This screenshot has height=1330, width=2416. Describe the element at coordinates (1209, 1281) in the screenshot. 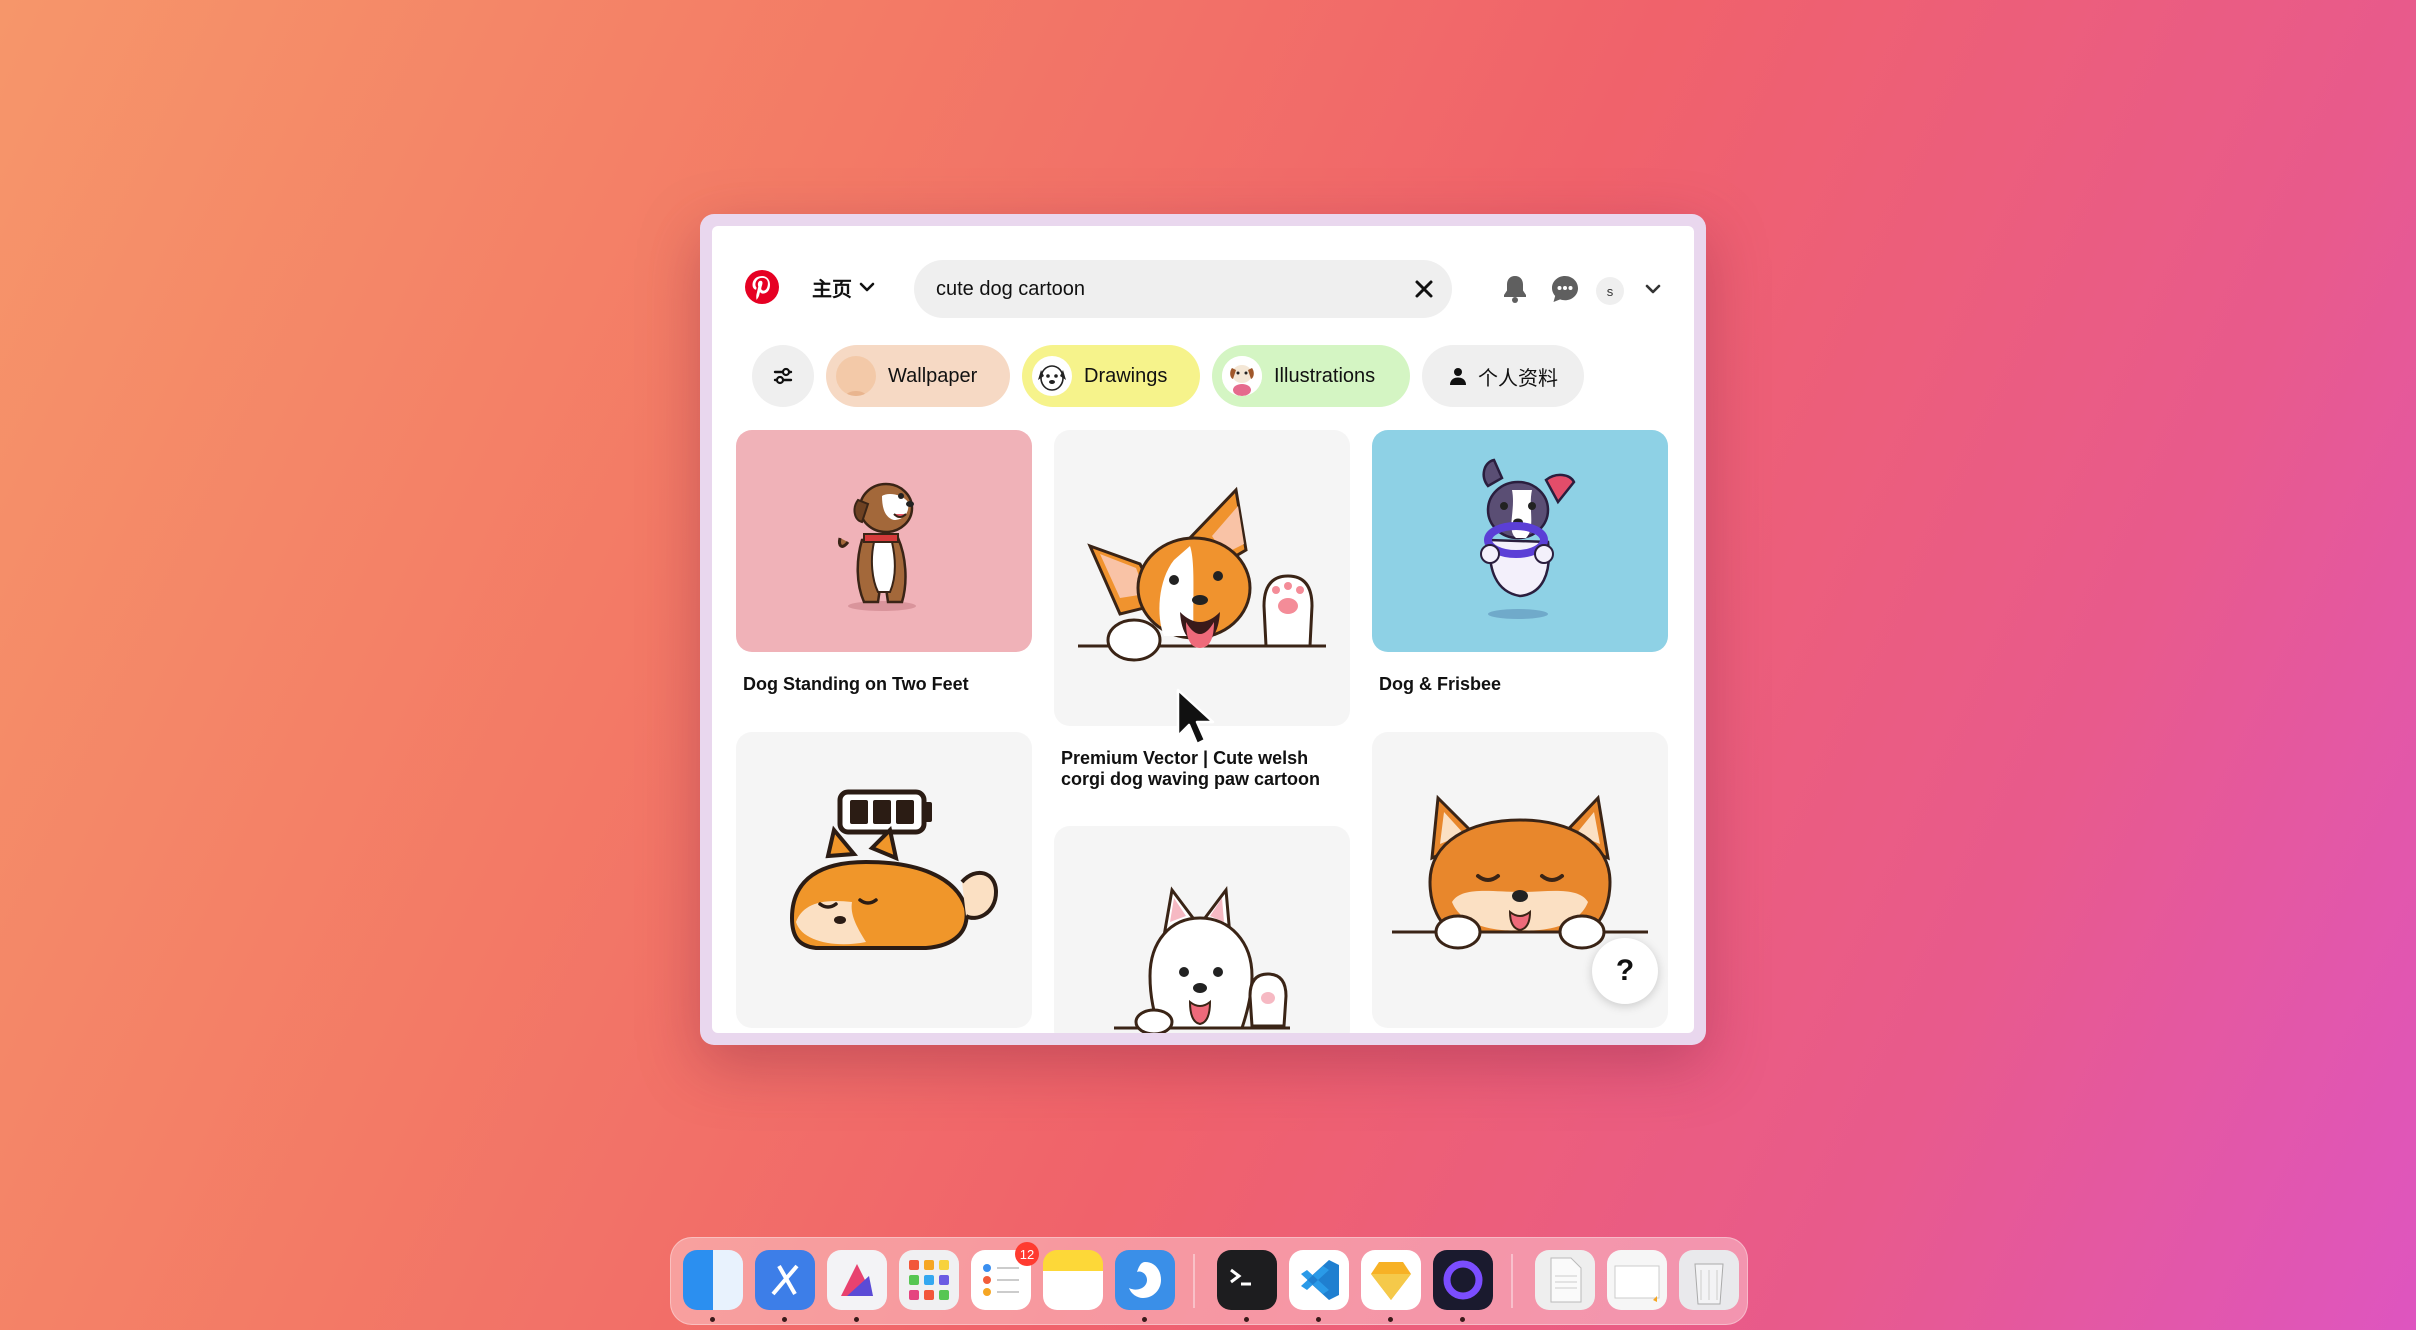

I see `macos-dock: 12` at that location.